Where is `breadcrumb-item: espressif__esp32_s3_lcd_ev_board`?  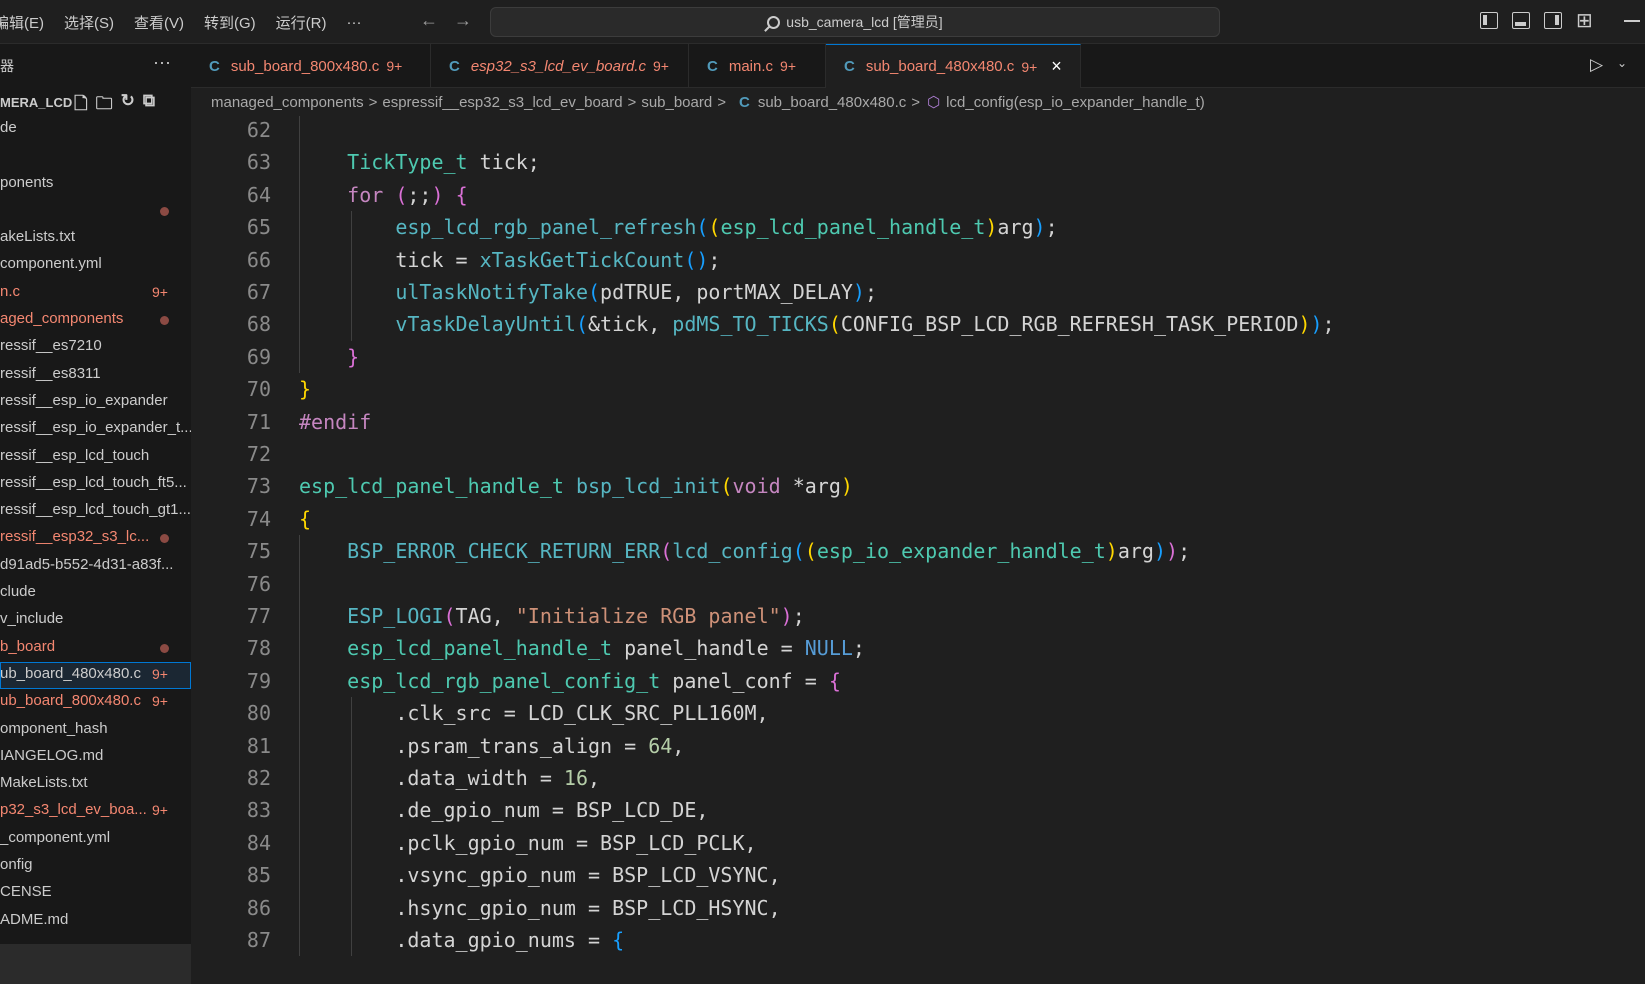
breadcrumb-item: espressif__esp32_s3_lcd_ev_board is located at coordinates (502, 102).